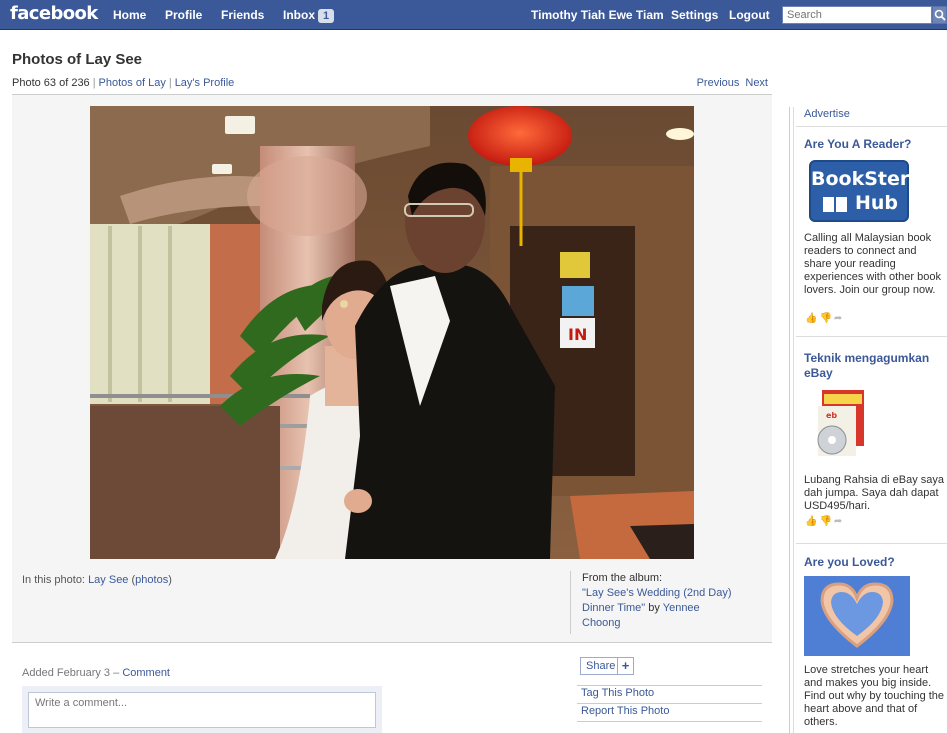  What do you see at coordinates (654, 608) in the screenshot?
I see `album-by-label: by` at bounding box center [654, 608].